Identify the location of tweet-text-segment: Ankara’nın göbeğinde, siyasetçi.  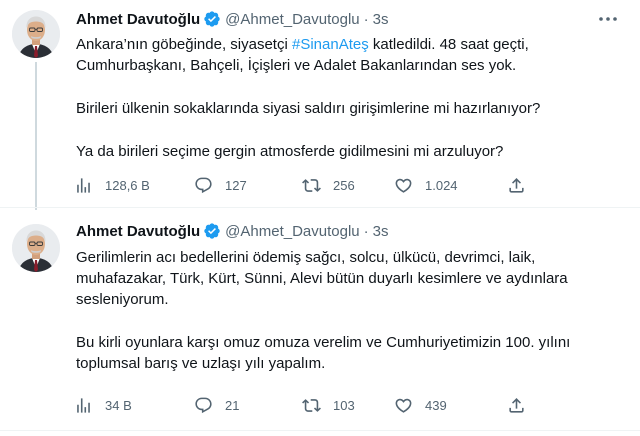
(184, 44).